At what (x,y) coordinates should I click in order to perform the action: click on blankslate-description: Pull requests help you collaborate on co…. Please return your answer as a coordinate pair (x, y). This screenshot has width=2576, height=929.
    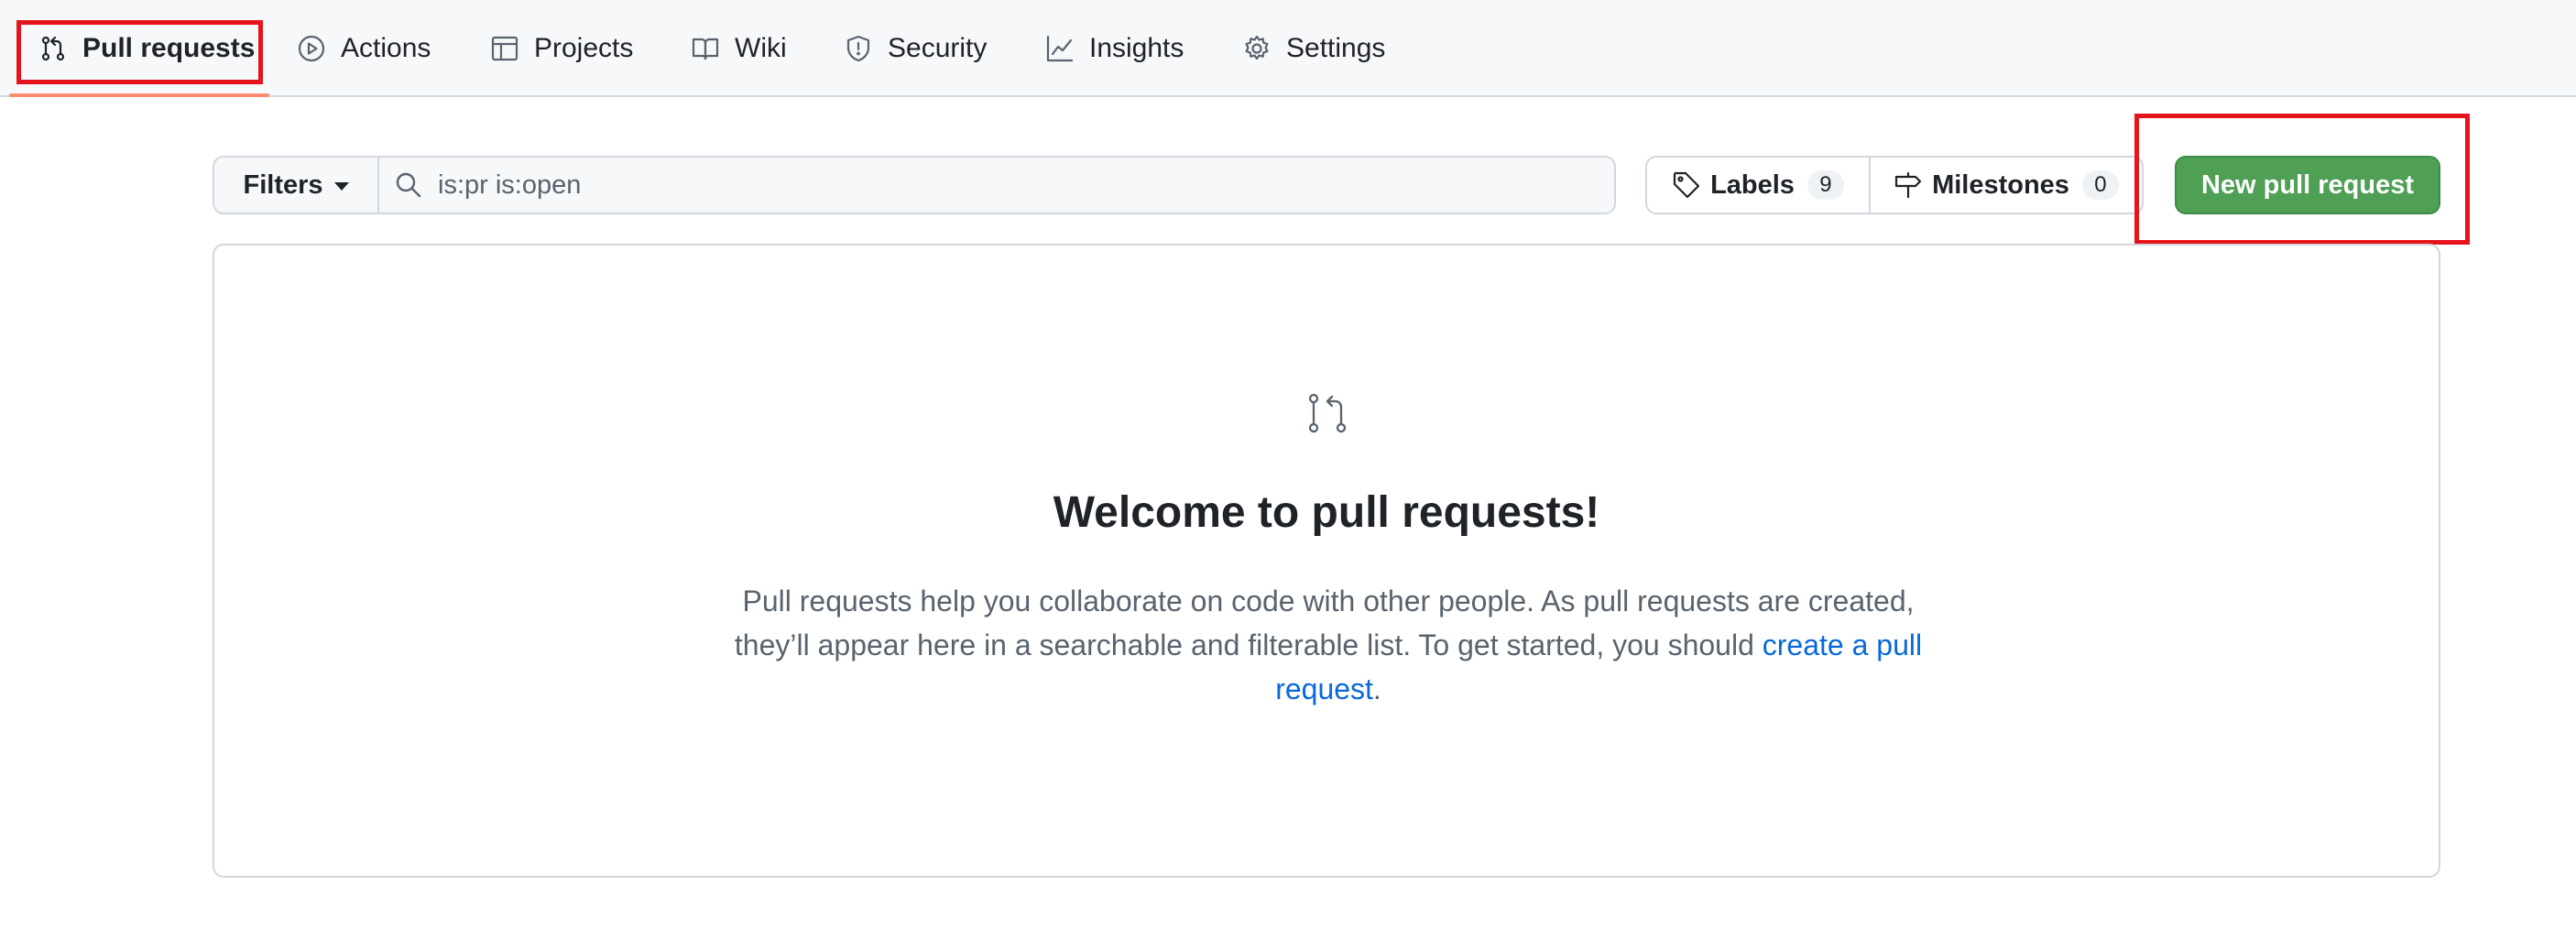
    Looking at the image, I should click on (1328, 645).